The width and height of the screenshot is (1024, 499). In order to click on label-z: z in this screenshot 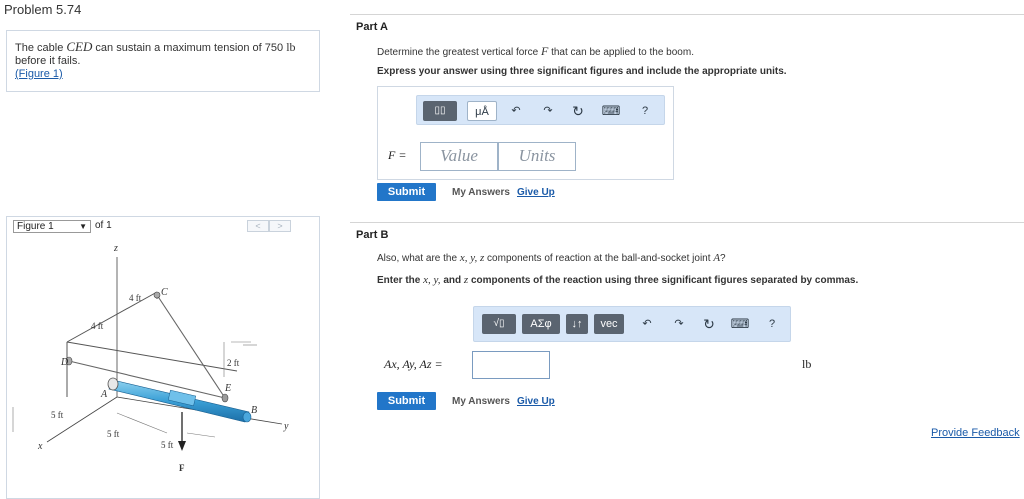, I will do `click(115, 248)`.